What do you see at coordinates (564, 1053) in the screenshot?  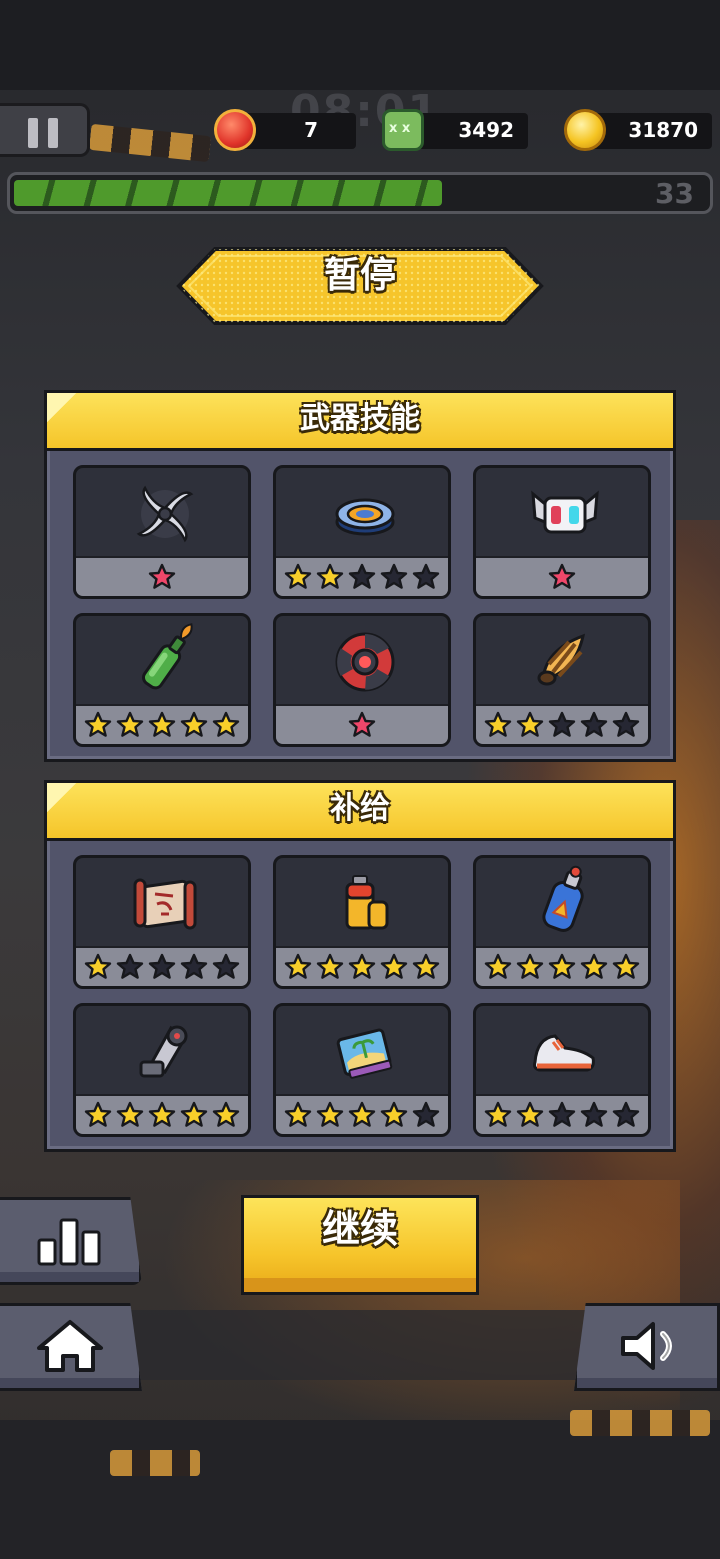 I see `sneaker-icon` at bounding box center [564, 1053].